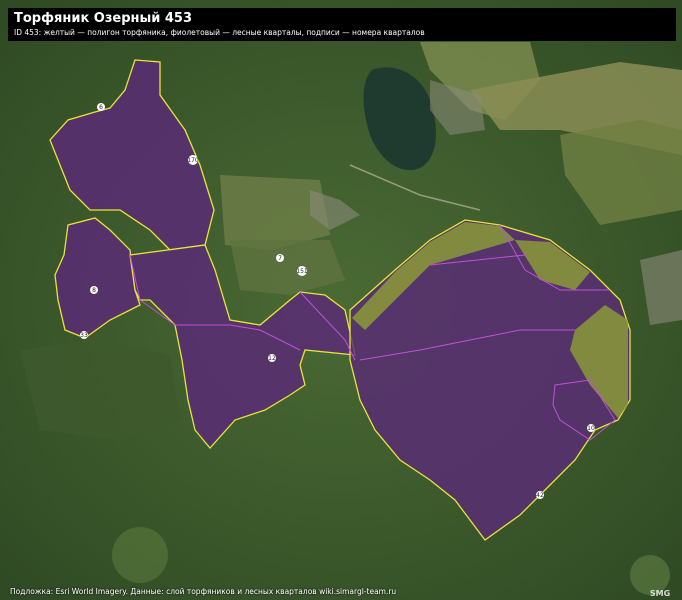 The height and width of the screenshot is (600, 682). I want to click on svg-text: 10, so click(591, 428).